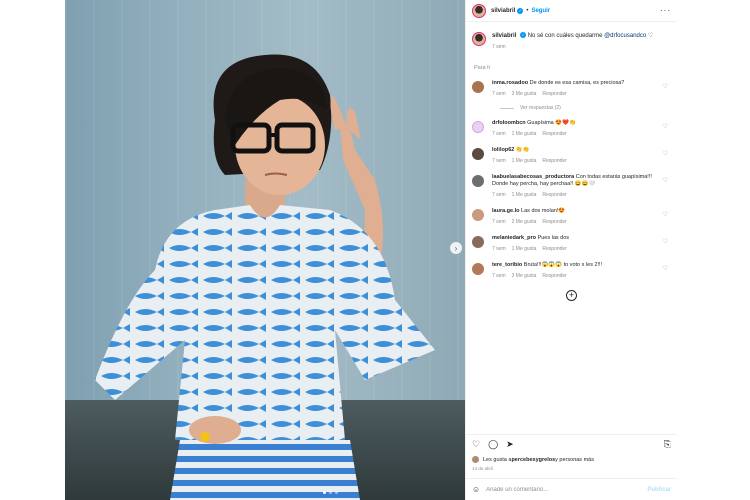 This screenshot has width=750, height=500. I want to click on emoji-icon: ☺, so click(476, 489).